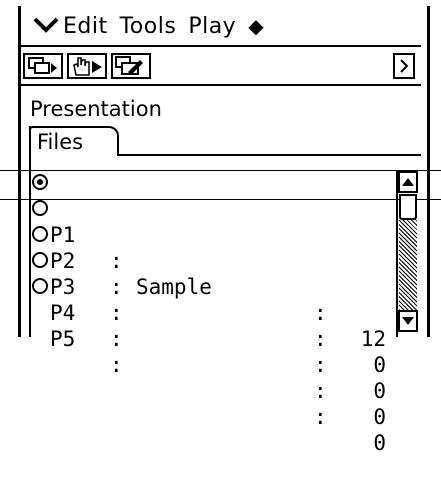  Describe the element at coordinates (212, 26) in the screenshot. I see `menu-play: Play` at that location.